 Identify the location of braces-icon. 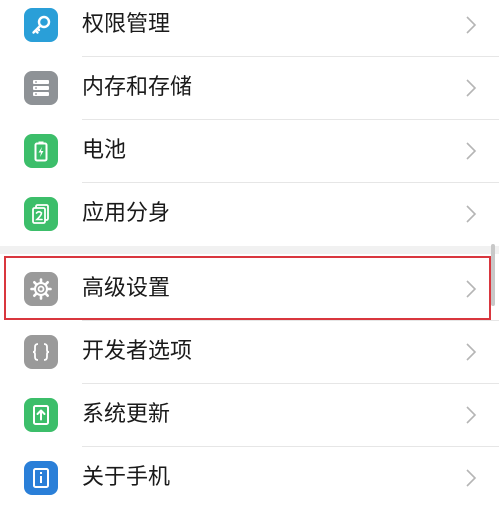
(41, 352).